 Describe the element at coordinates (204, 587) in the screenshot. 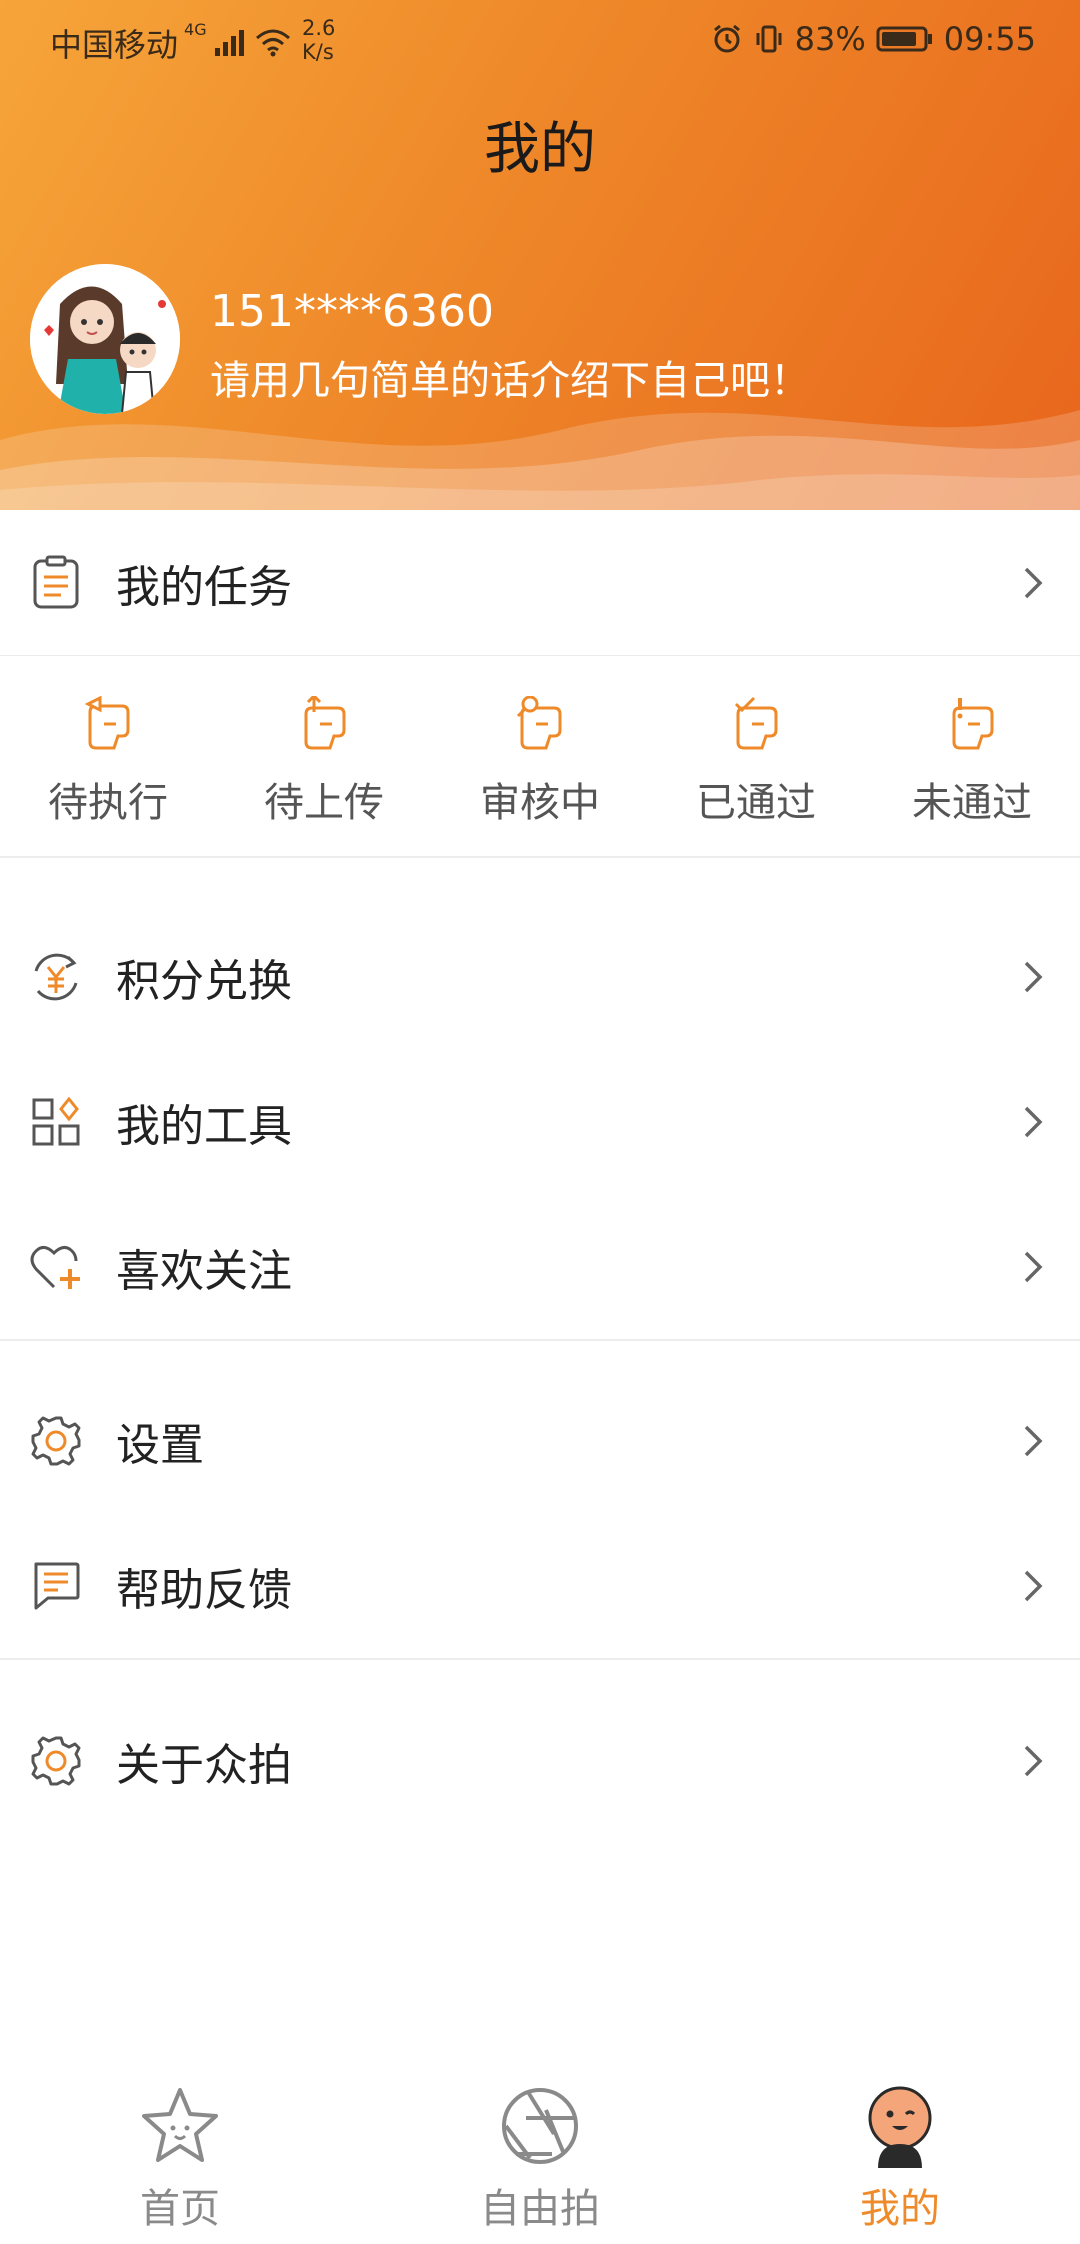

I see `my-tasks-label: 我的任务` at that location.